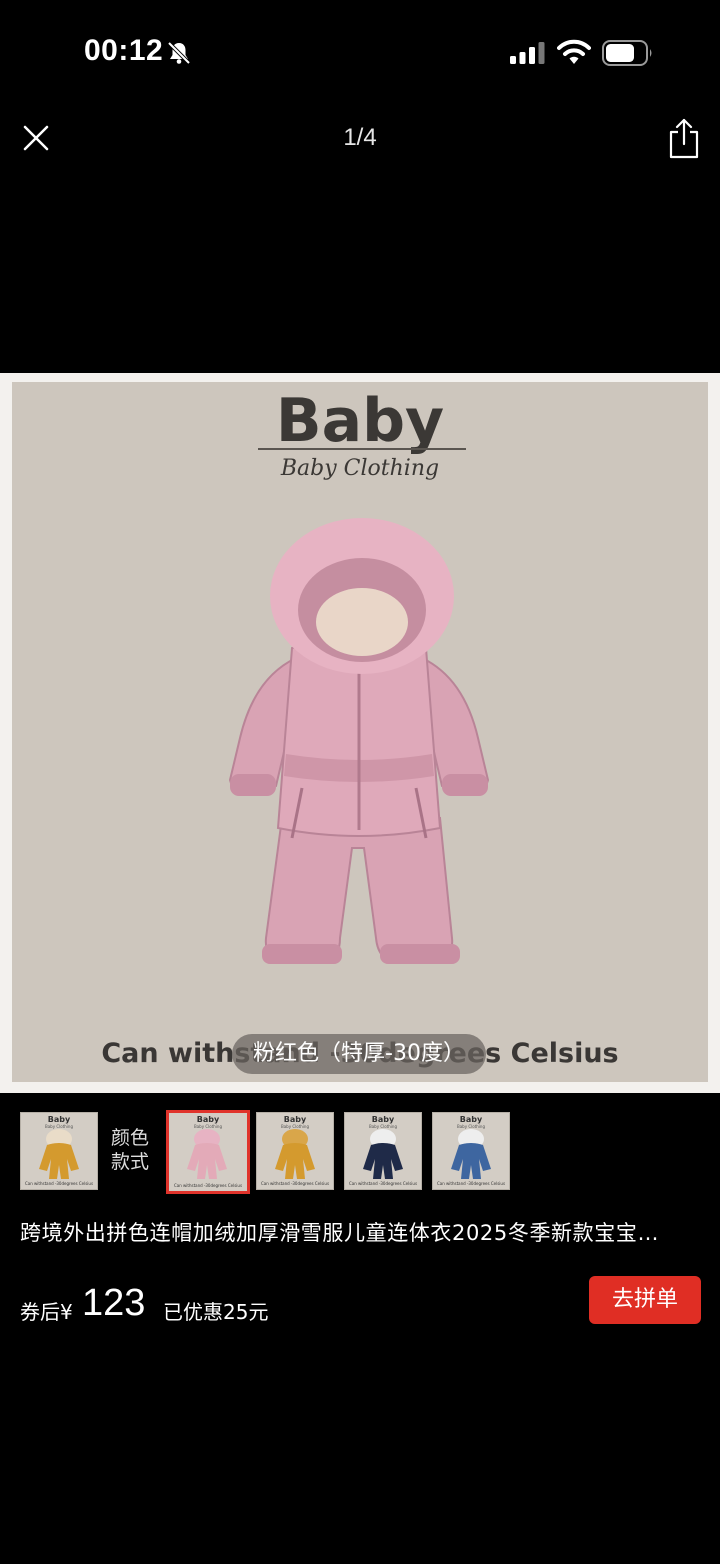  I want to click on variant-label-style: 款式, so click(130, 1162).